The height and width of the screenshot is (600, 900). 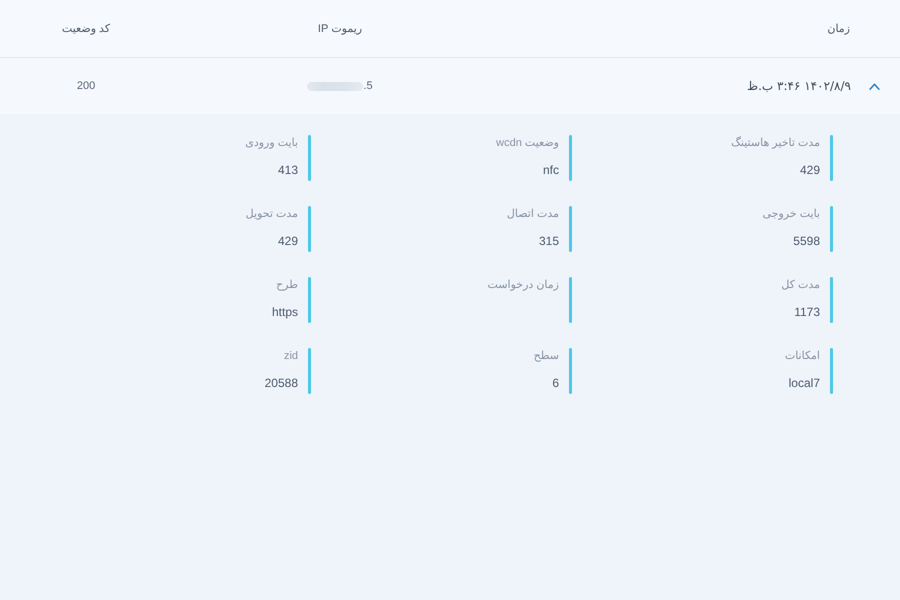 I want to click on detail-label: مدت تحویل, so click(x=272, y=214).